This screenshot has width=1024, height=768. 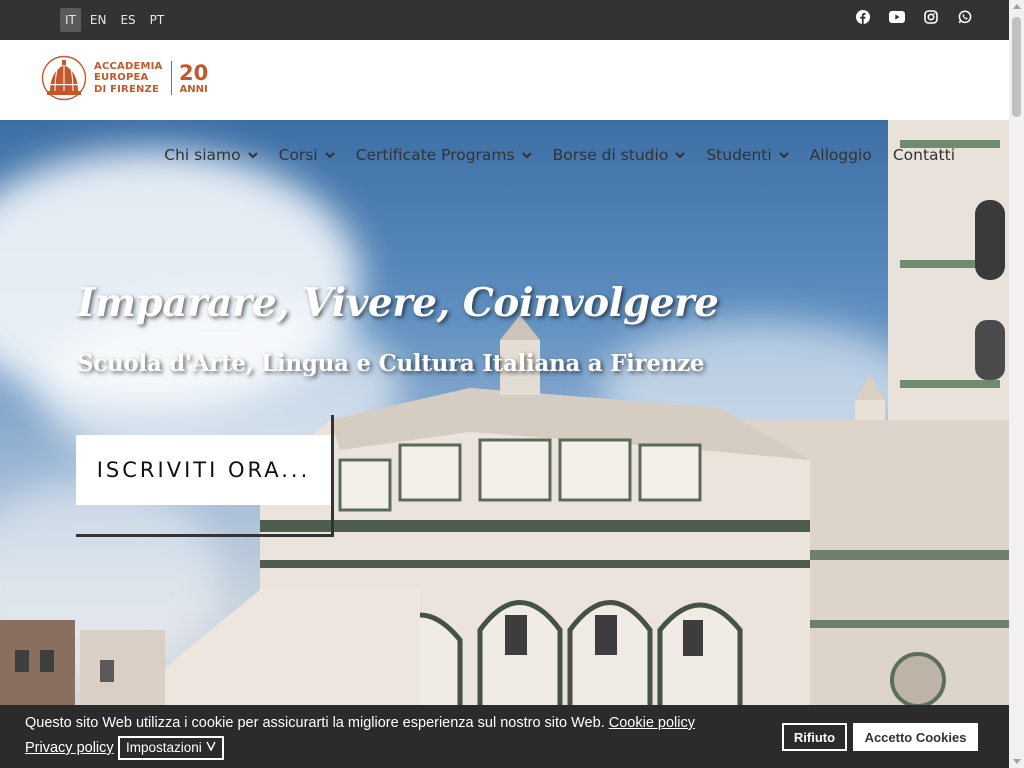 What do you see at coordinates (1016, 6) in the screenshot?
I see `scroll-up-arrow-icon` at bounding box center [1016, 6].